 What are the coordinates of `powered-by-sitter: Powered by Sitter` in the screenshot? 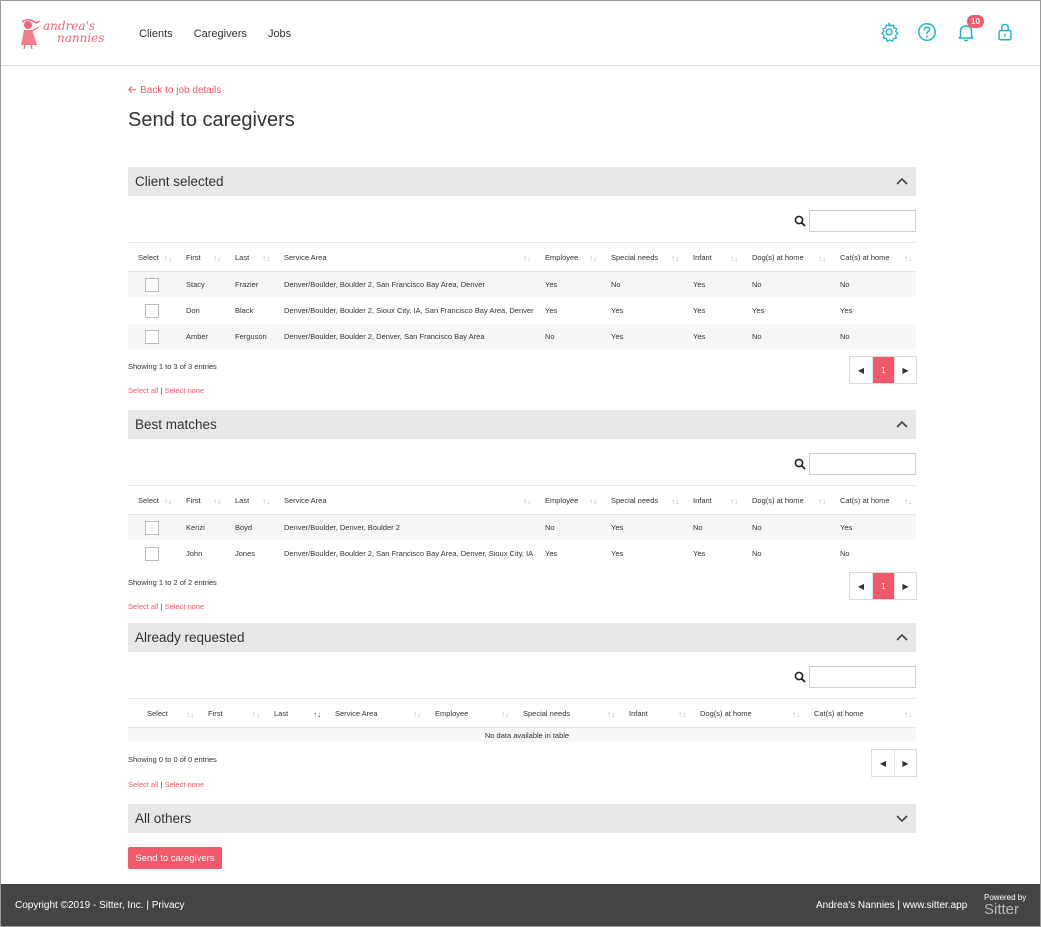 It's located at (1009, 905).